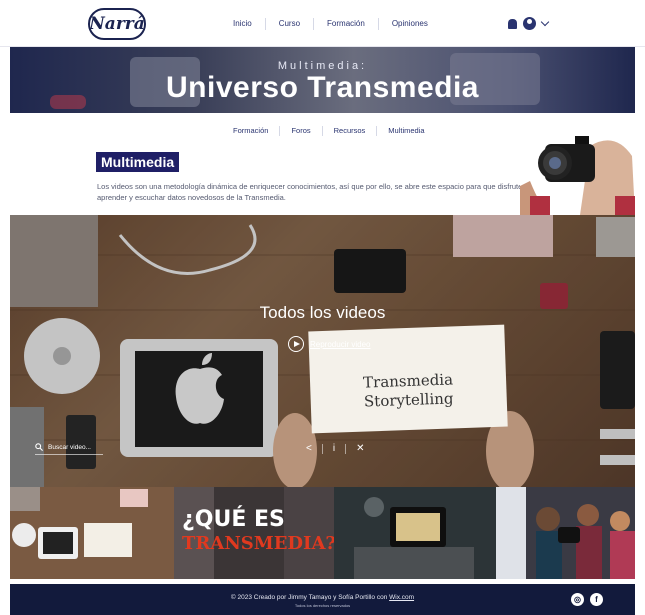 This screenshot has height=615, width=645. What do you see at coordinates (322, 312) in the screenshot?
I see `video-title: Todos los videos` at bounding box center [322, 312].